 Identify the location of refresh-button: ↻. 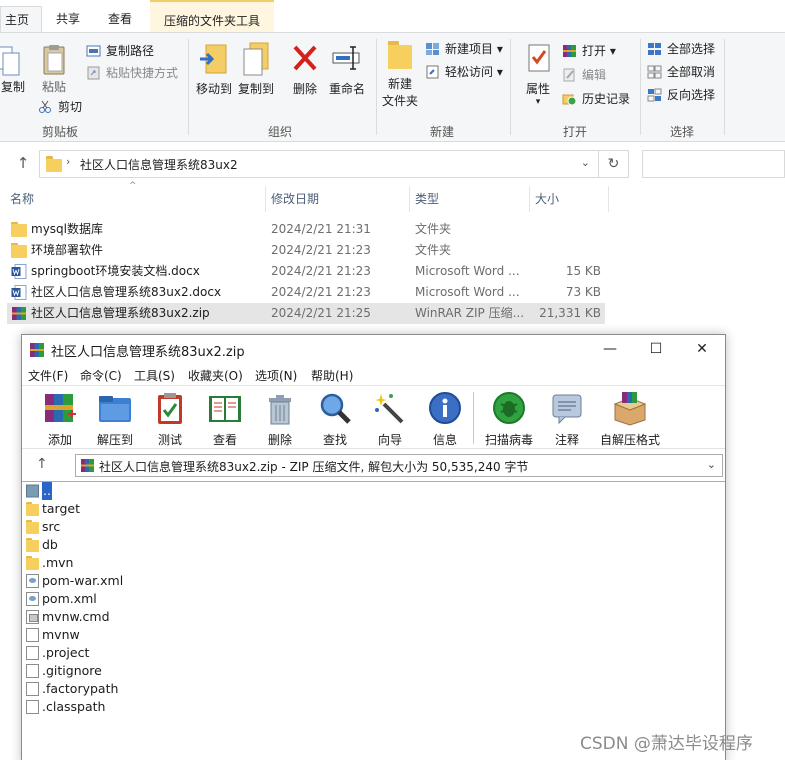
(614, 164).